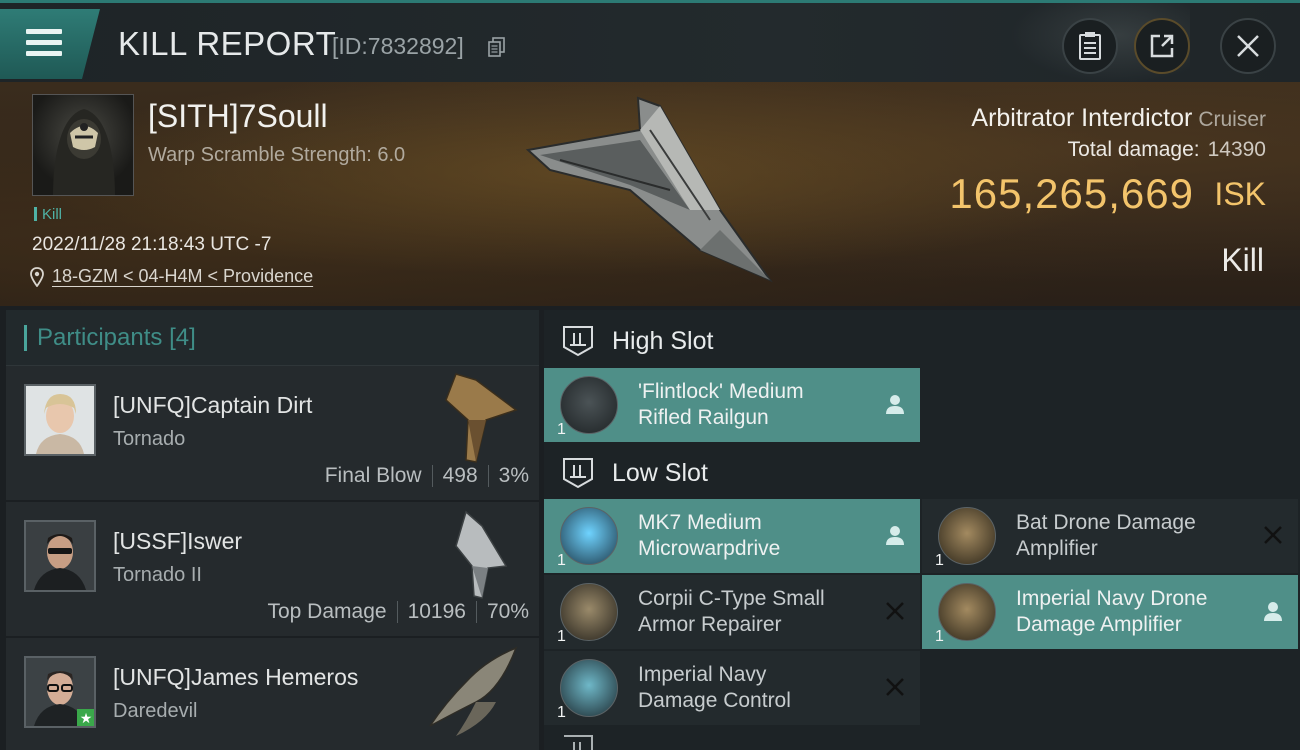 This screenshot has width=1300, height=750. I want to click on module-name-line2: Microwarpdrive, so click(709, 548).